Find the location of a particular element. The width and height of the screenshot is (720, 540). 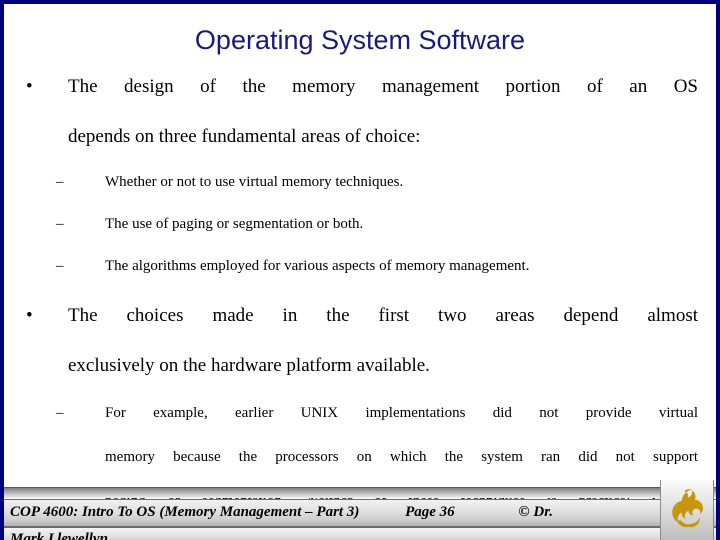

logo-container is located at coordinates (687, 510).